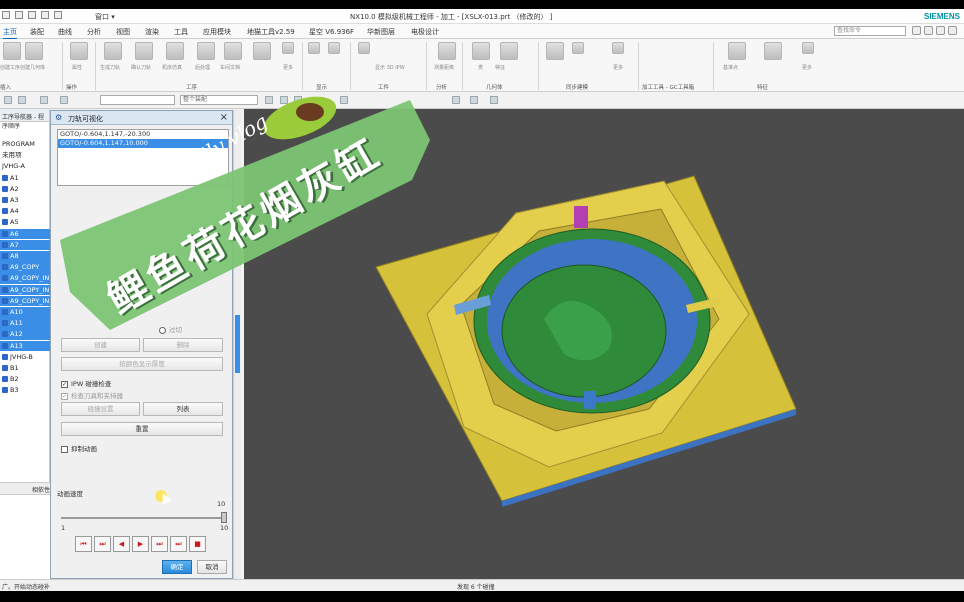  Describe the element at coordinates (494, 100) in the screenshot. I see `layer-icon` at that location.